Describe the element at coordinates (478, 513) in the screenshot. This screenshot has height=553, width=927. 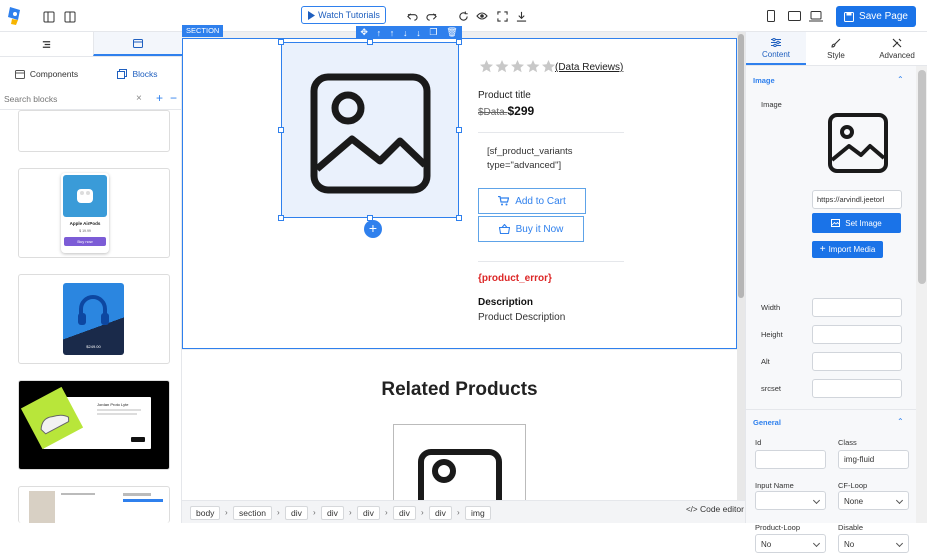
I see `breadcrumb-item: img` at that location.